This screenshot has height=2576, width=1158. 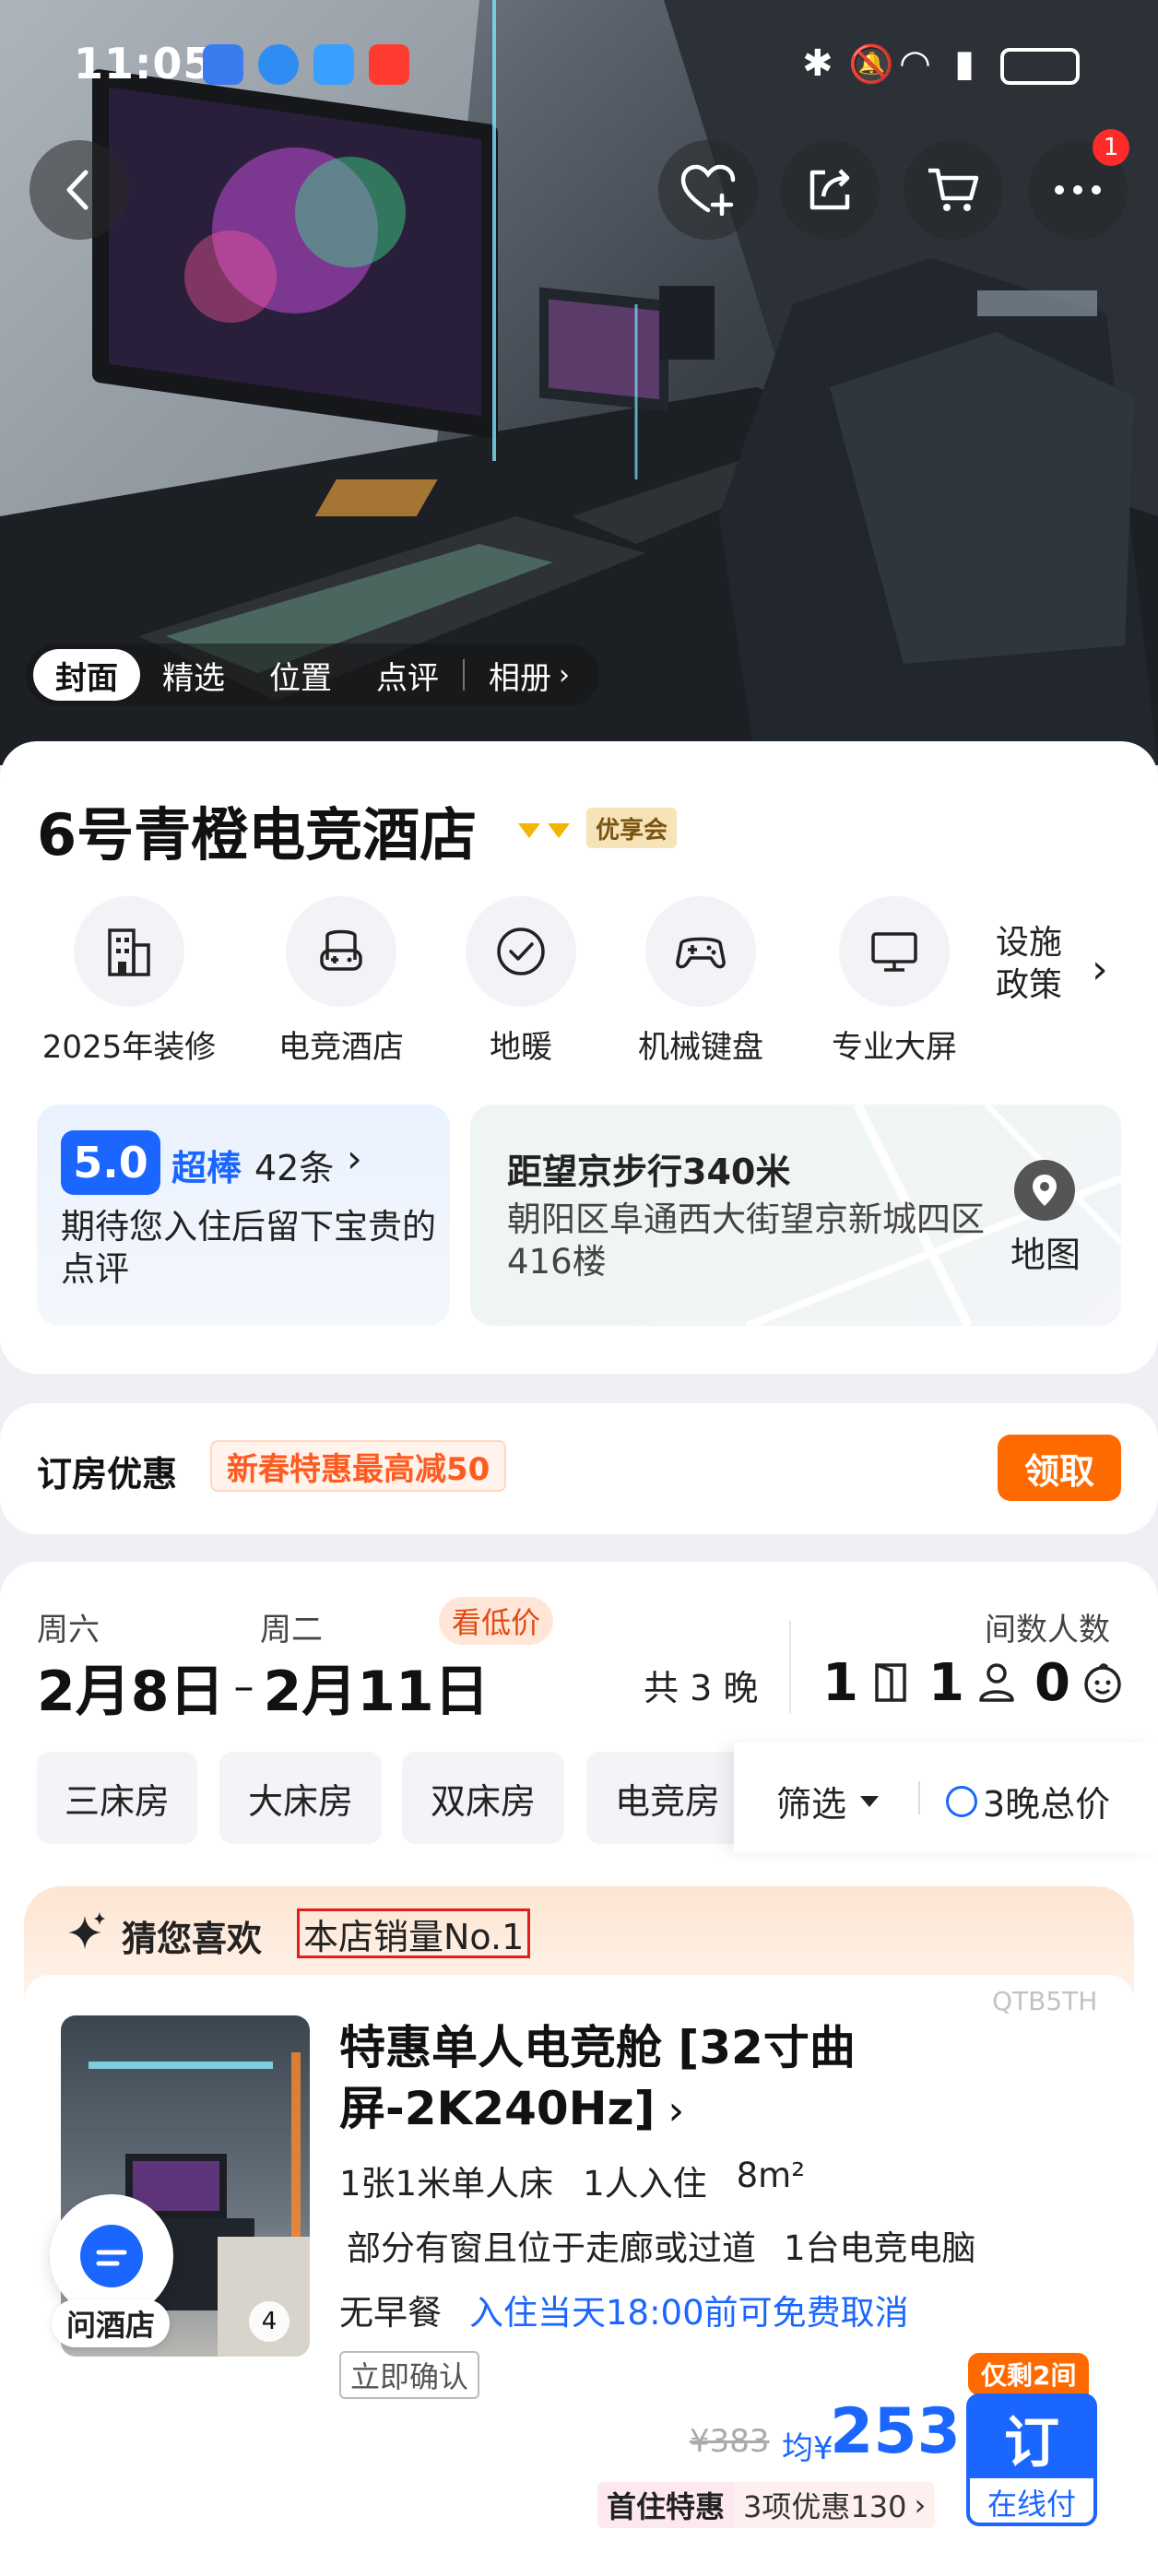 I want to click on room-bed: 1张1米单人床, so click(x=446, y=2184).